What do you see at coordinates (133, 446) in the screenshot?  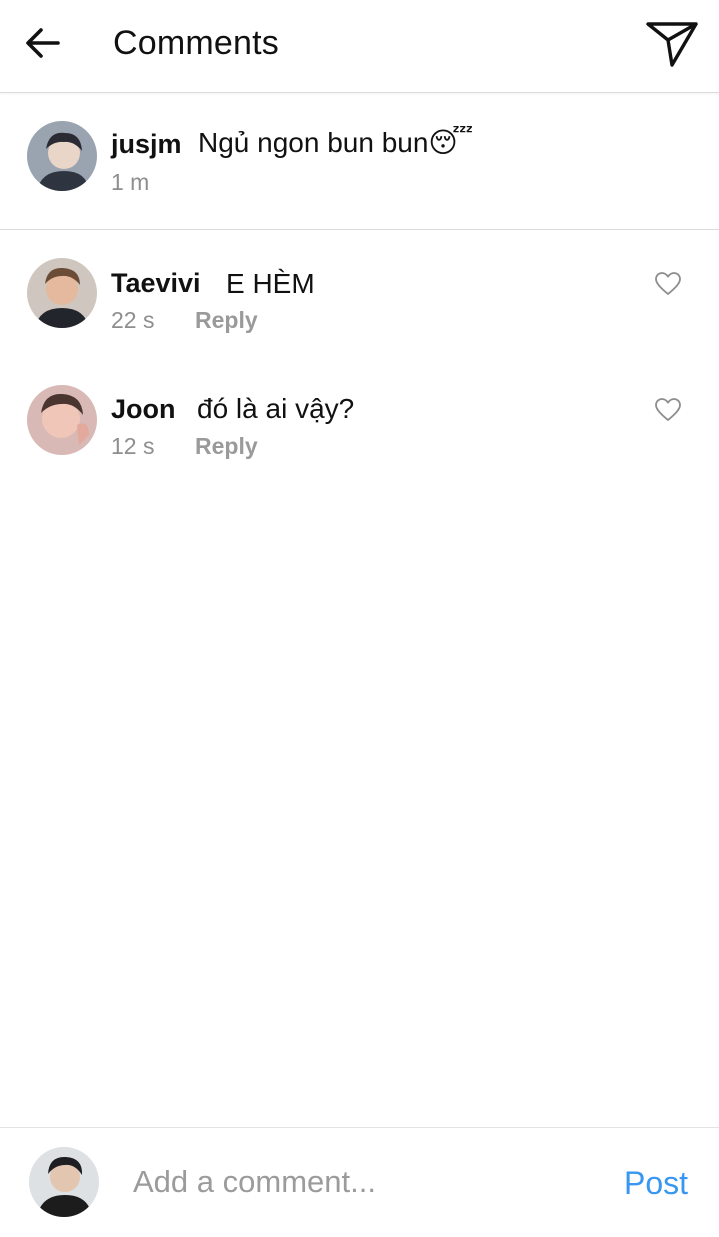 I see `comment-timestamp: 12 s` at bounding box center [133, 446].